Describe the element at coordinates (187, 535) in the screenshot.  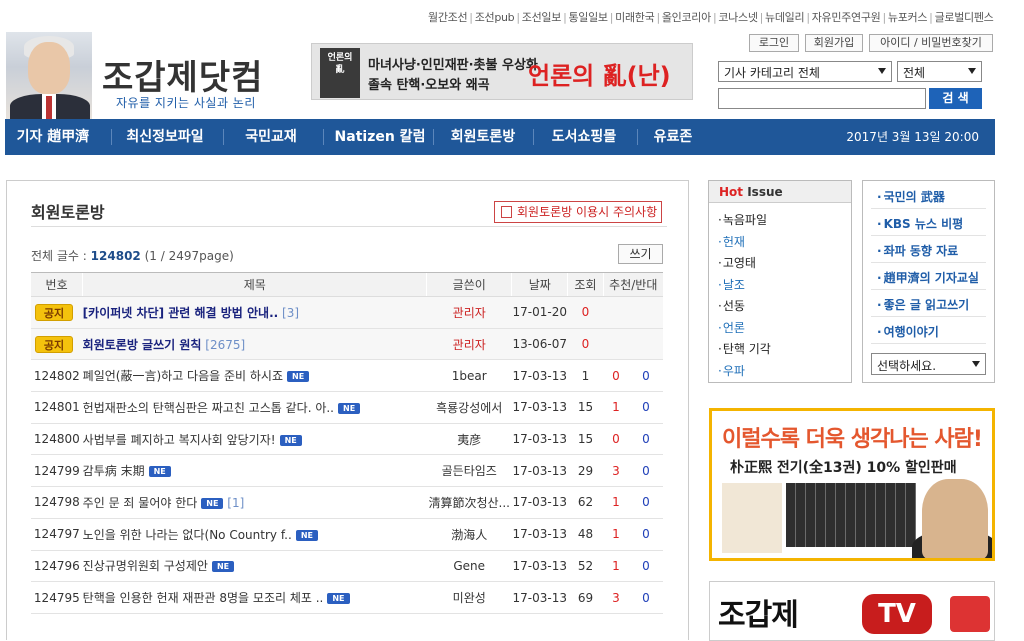
I see `post-title: 노인을 위한 나라는 없다(No Country f..` at that location.